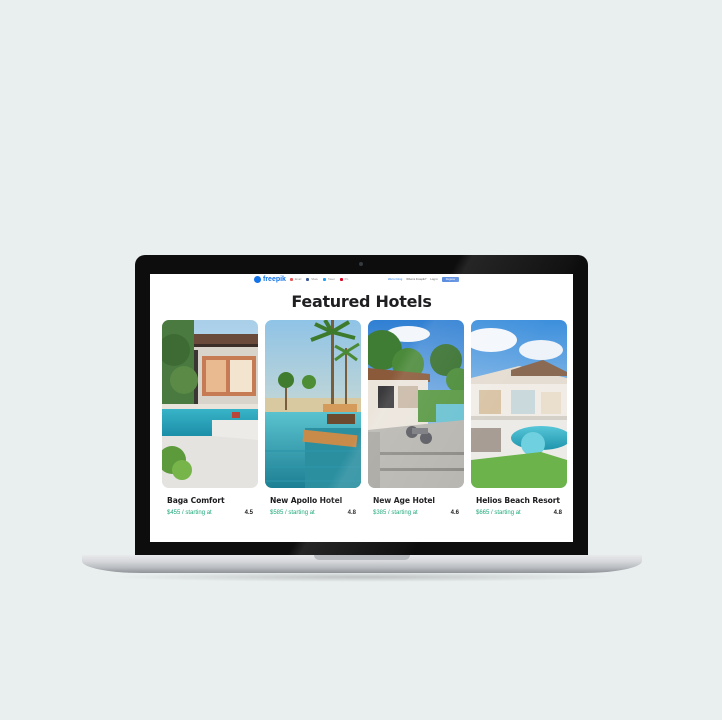  I want to click on hotel-price: $665 / starting at, so click(498, 513).